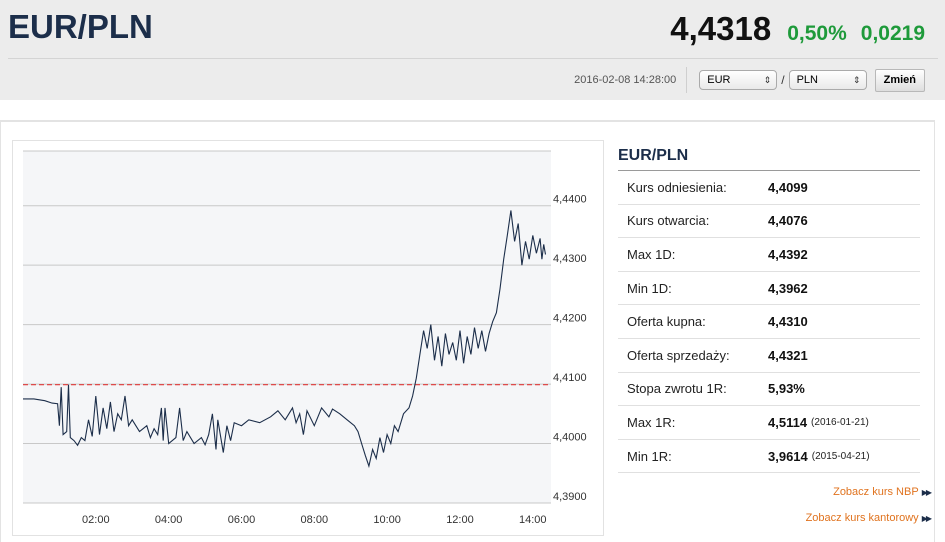 The image size is (945, 542). Describe the element at coordinates (721, 28) in the screenshot. I see `current-rate: 4,4318` at that location.